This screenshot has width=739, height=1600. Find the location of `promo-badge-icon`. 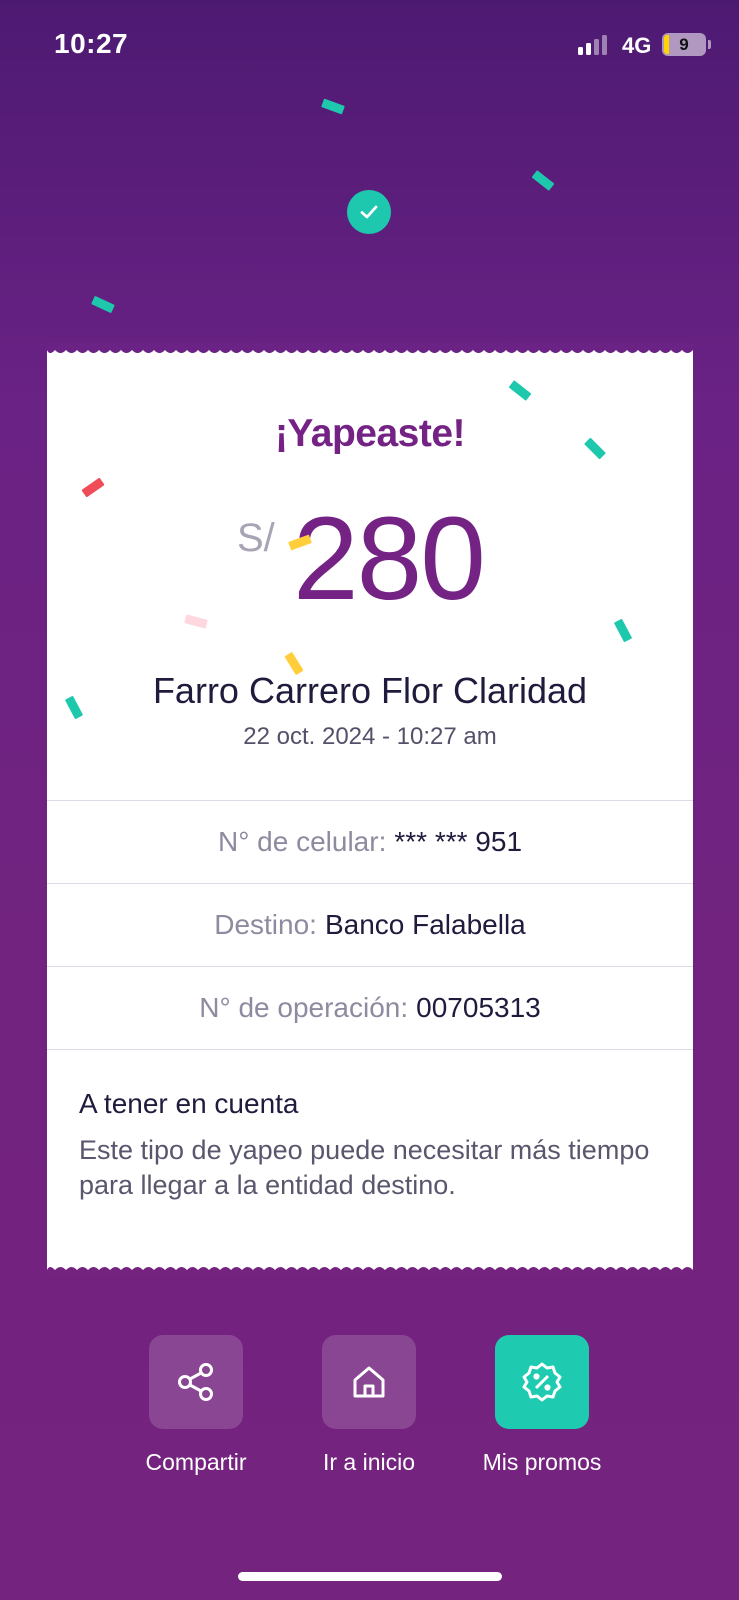

promo-badge-icon is located at coordinates (542, 1382).